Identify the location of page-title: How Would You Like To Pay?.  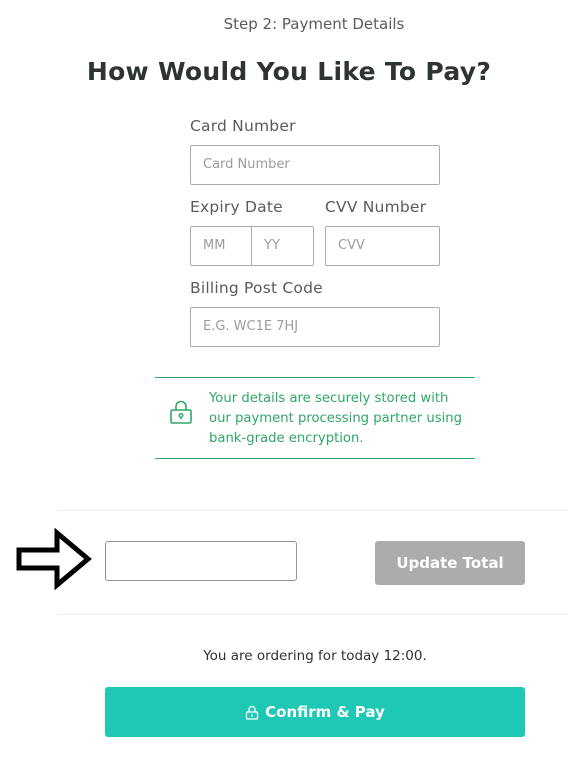
(289, 71).